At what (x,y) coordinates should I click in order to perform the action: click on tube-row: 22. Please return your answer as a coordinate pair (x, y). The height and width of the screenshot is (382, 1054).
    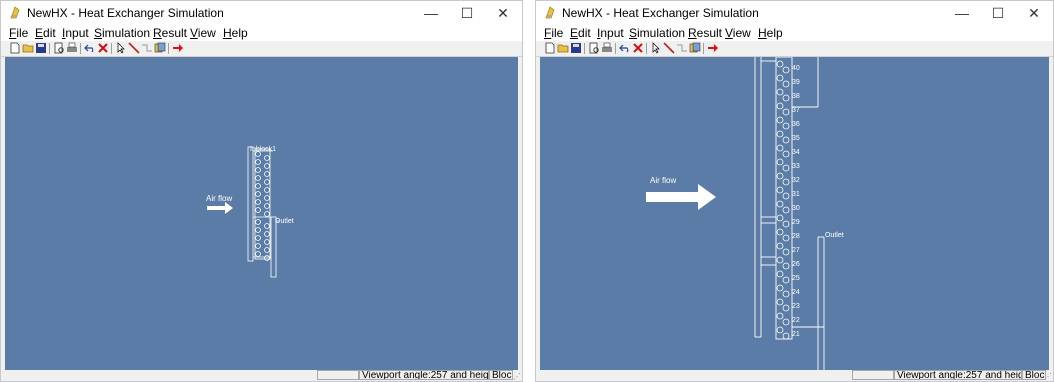
    Looking at the image, I should click on (788, 319).